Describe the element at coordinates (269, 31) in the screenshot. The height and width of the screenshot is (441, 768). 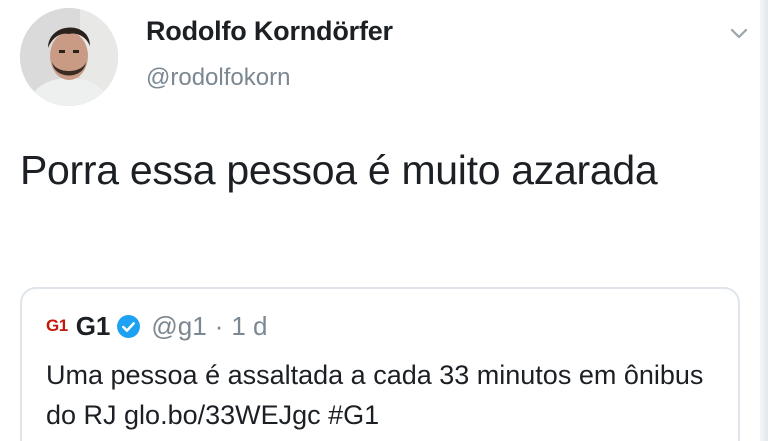
I see `display-name: Rodolfo Korndörfer` at that location.